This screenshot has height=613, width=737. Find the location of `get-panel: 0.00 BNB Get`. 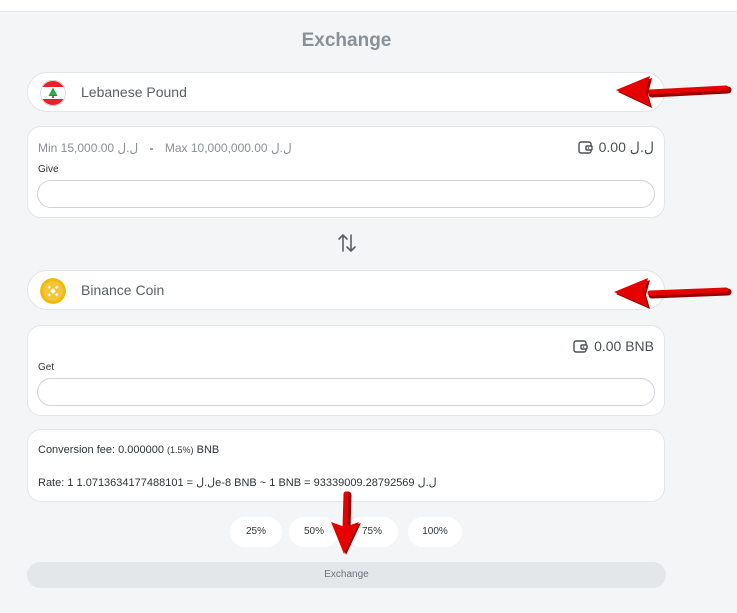

get-panel: 0.00 BNB Get is located at coordinates (346, 370).